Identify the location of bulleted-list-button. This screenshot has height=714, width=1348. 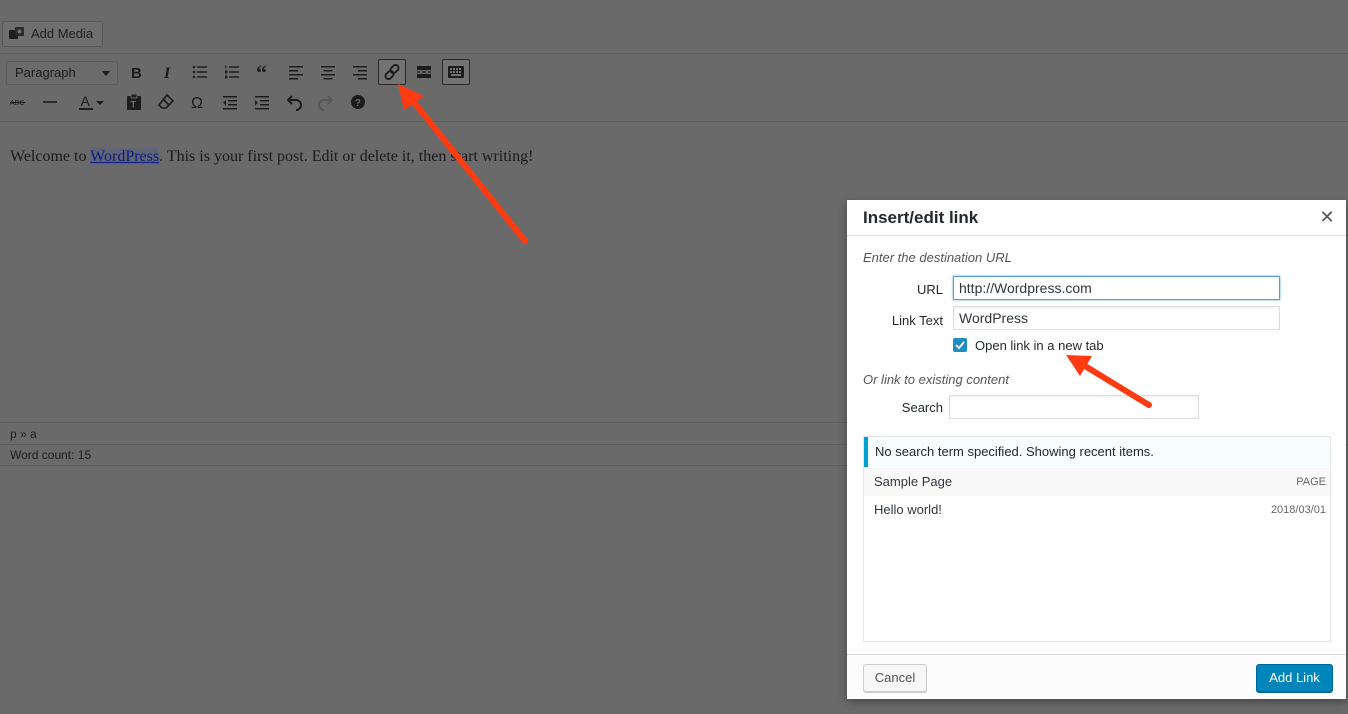
(200, 72).